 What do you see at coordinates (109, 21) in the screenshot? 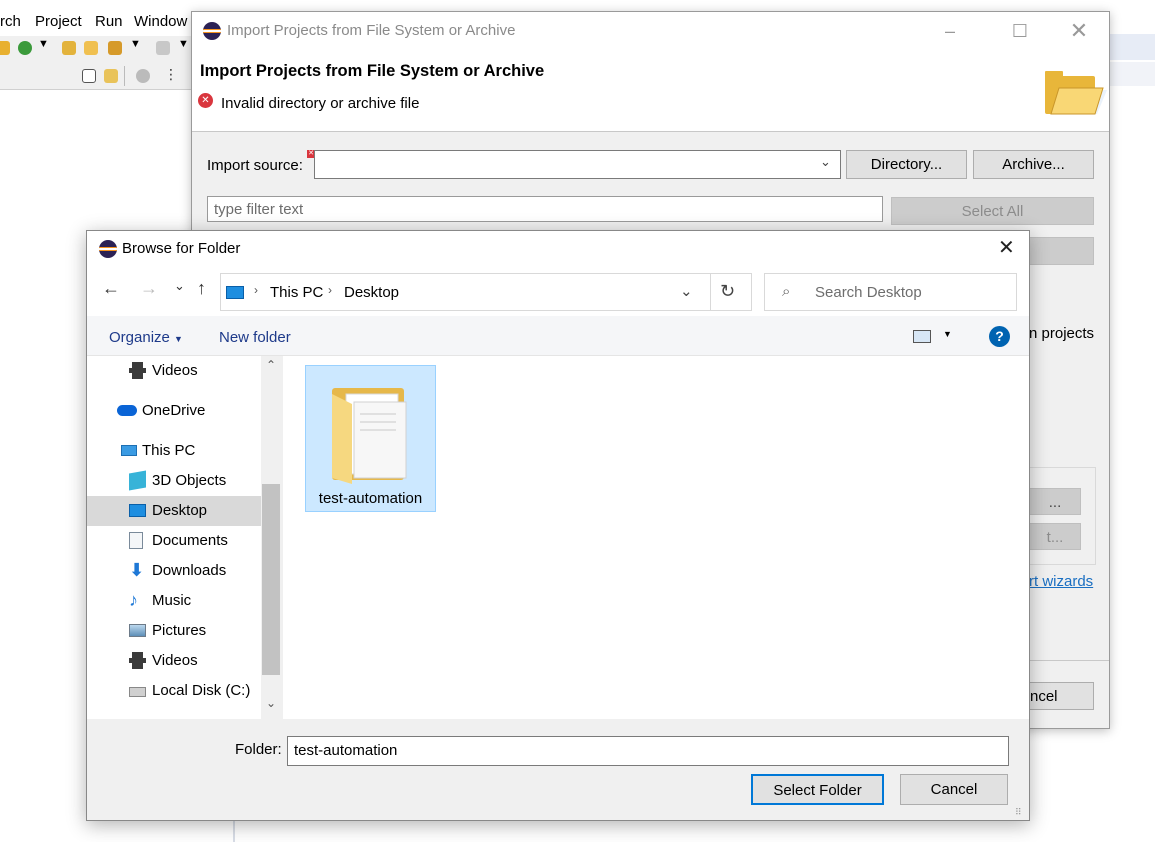
I see `menu-run: Run` at bounding box center [109, 21].